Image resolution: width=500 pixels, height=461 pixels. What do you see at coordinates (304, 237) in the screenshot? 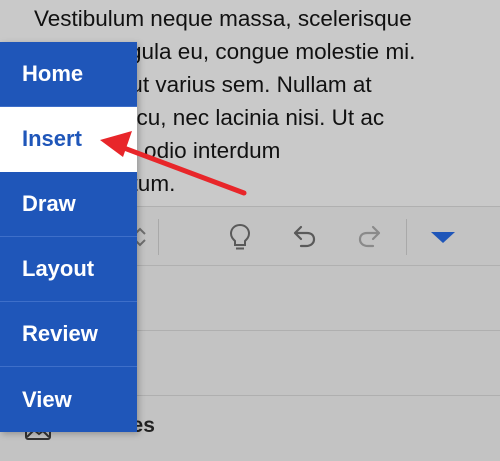
I see `undo-icon` at bounding box center [304, 237].